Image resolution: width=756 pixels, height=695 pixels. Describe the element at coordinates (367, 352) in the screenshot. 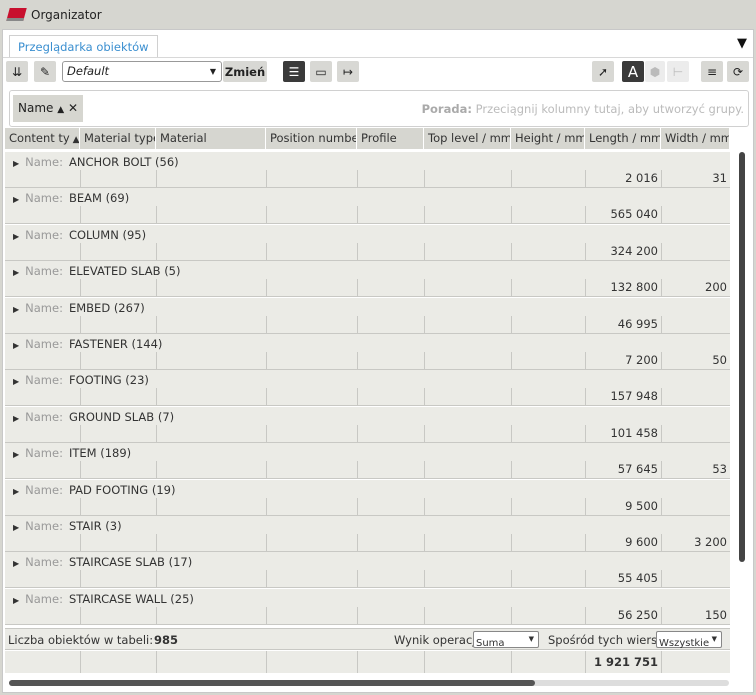

I see `group-row: ▶ Name: FASTENER (144) 7 200 50` at that location.